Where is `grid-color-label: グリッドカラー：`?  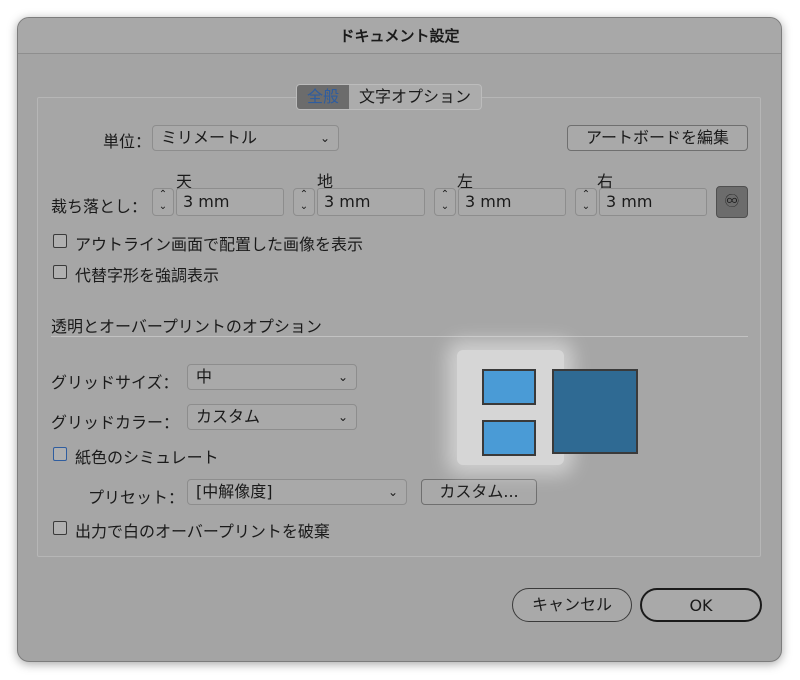
grid-color-label: グリッドカラー： is located at coordinates (115, 422).